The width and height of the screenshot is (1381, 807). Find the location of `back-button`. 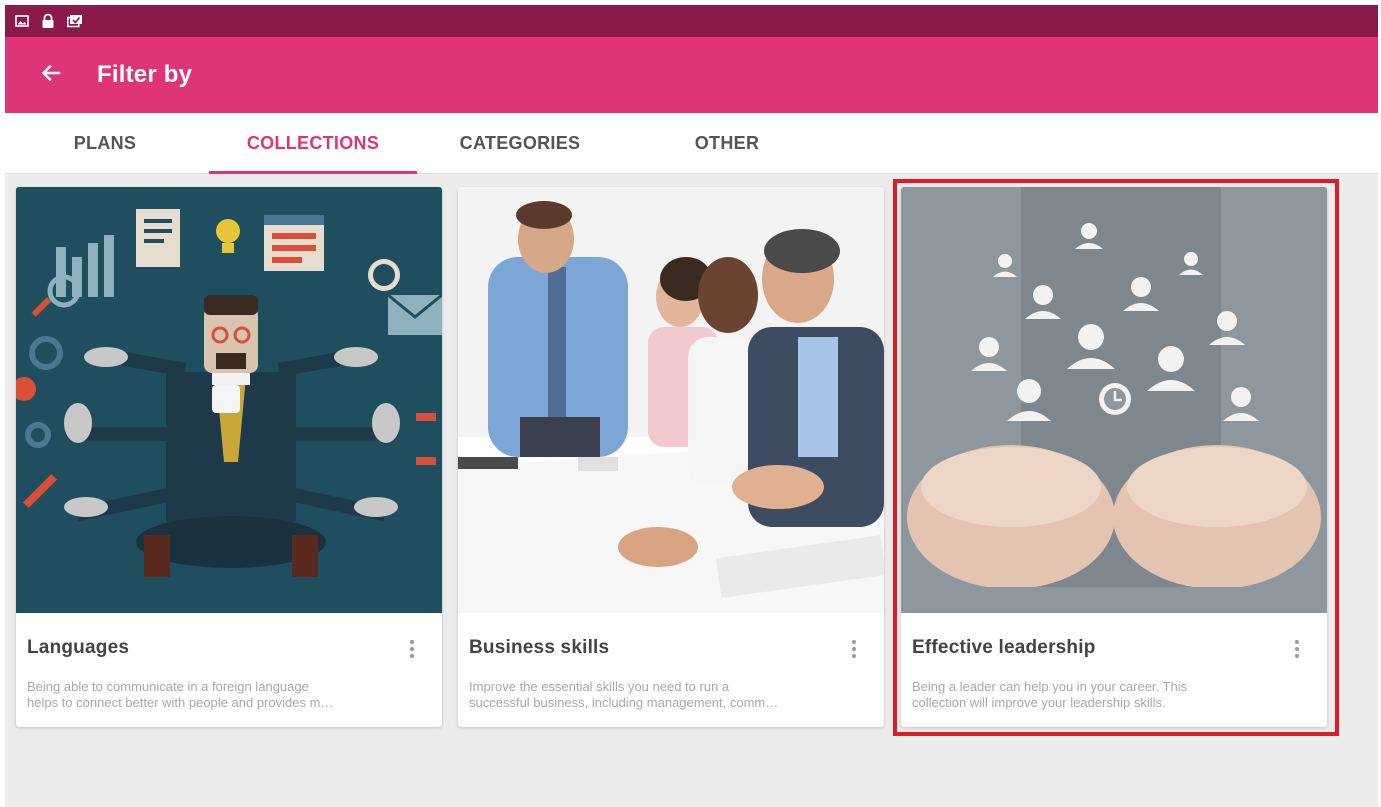

back-button is located at coordinates (51, 75).